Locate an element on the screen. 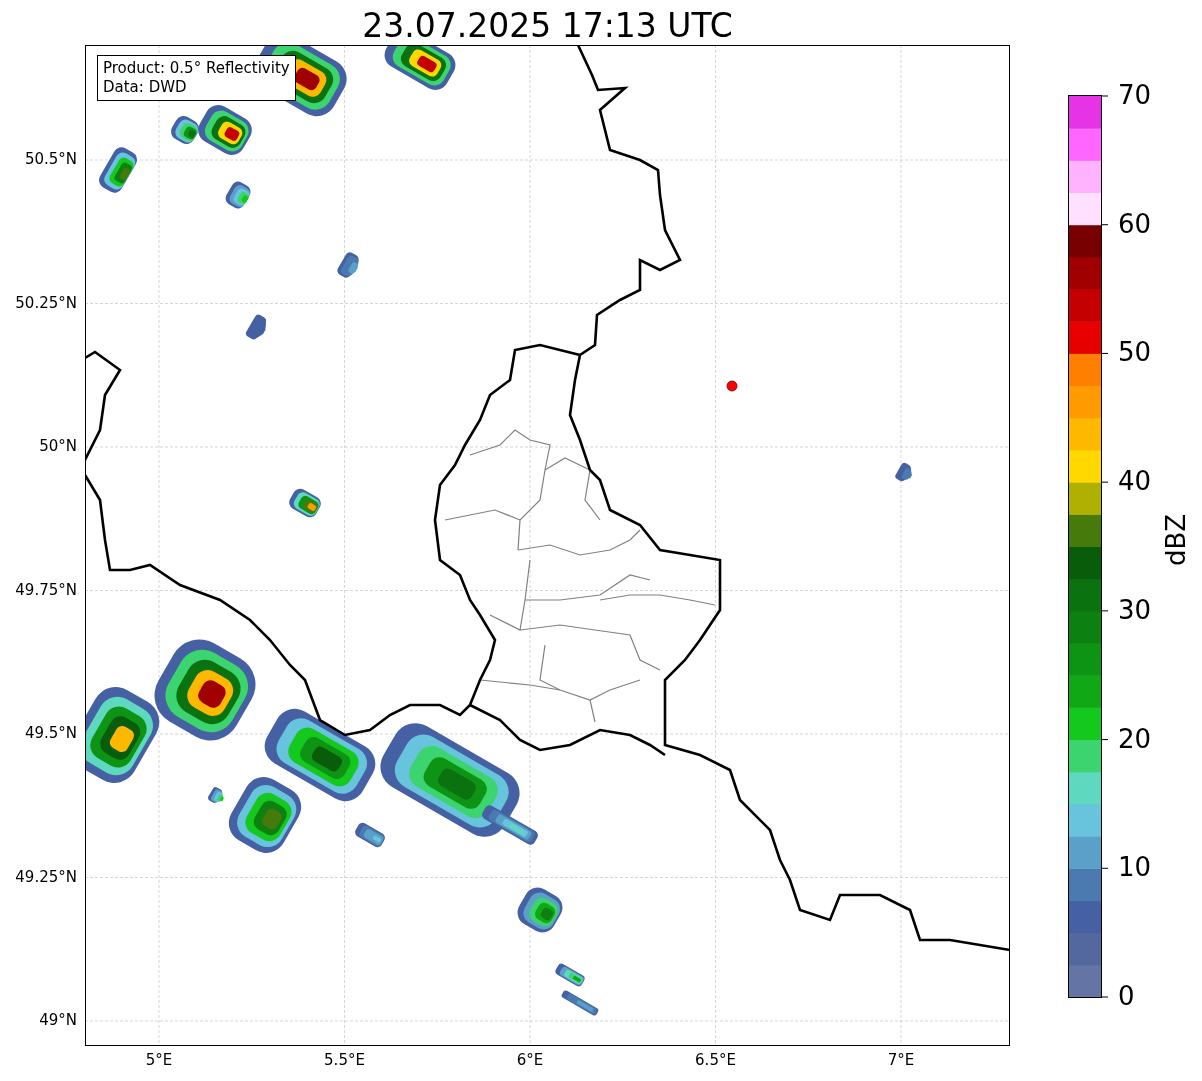 The height and width of the screenshot is (1081, 1202). y-tick-label: 49.5°N is located at coordinates (50, 733).